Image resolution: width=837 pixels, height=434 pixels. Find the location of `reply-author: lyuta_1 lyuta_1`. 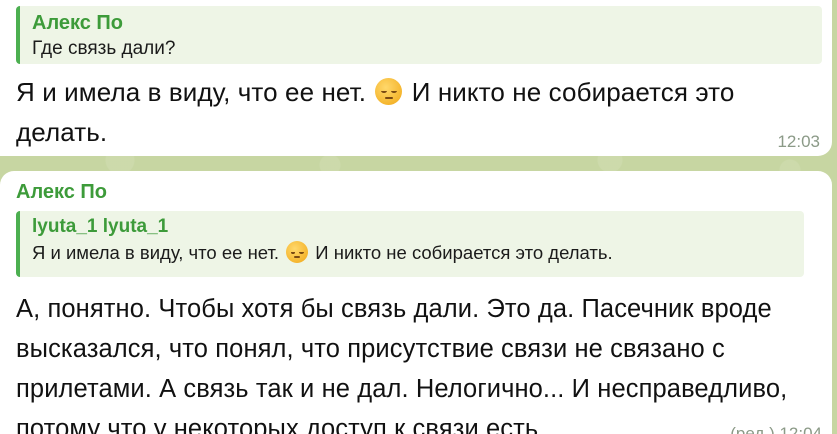

reply-author: lyuta_1 lyuta_1 is located at coordinates (100, 226).